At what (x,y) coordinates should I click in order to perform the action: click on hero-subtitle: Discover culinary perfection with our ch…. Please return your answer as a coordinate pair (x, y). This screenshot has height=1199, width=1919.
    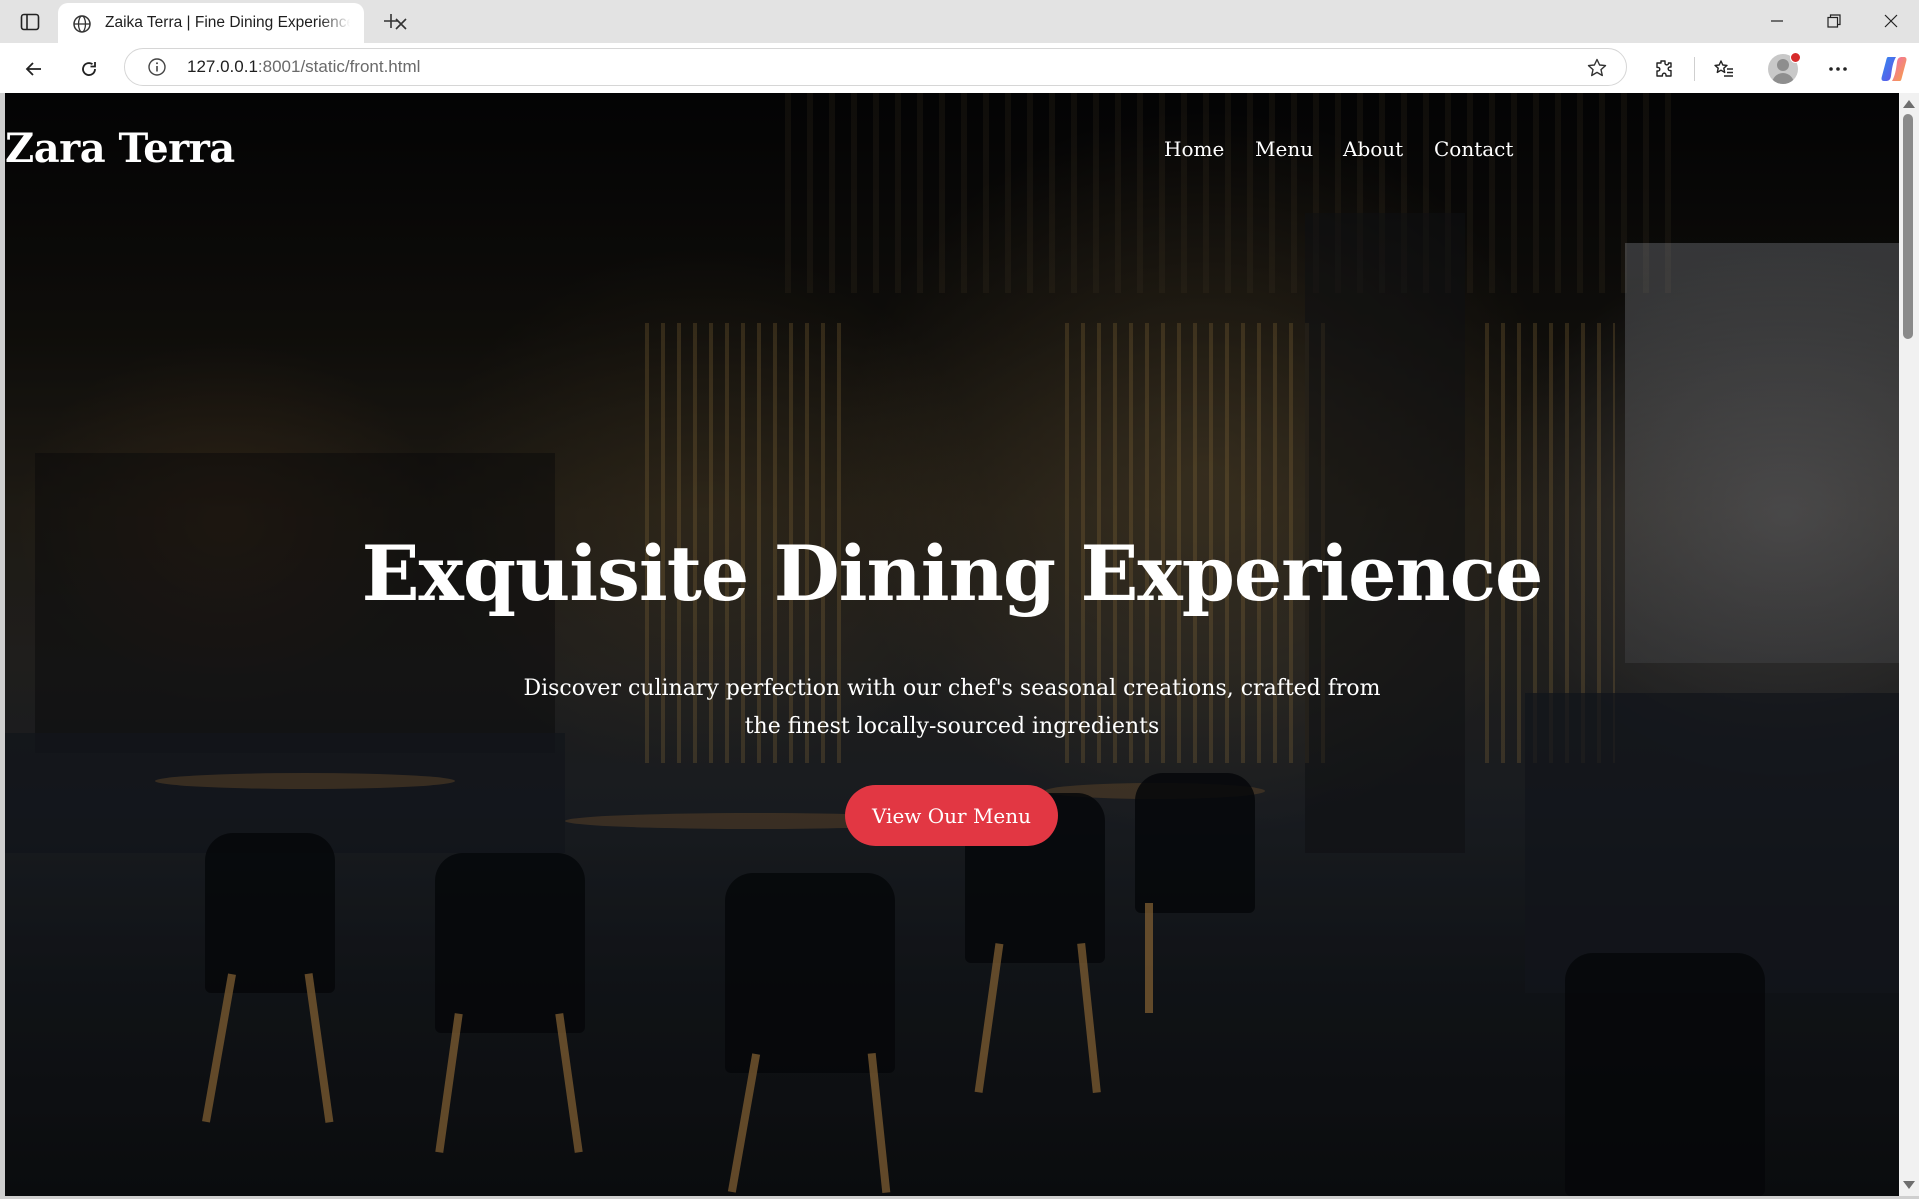
    Looking at the image, I should click on (952, 707).